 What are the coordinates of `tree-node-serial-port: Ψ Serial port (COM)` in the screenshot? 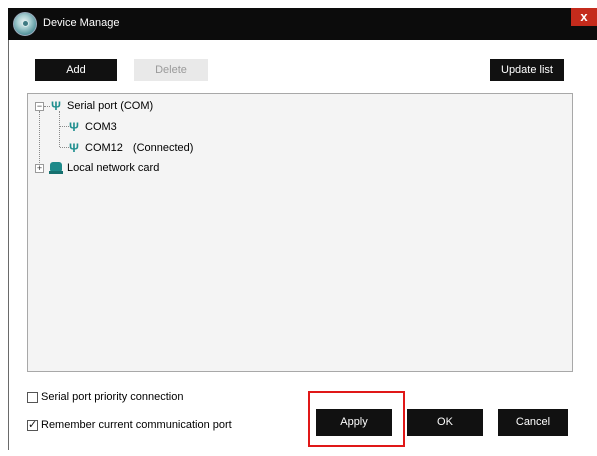 It's located at (101, 106).